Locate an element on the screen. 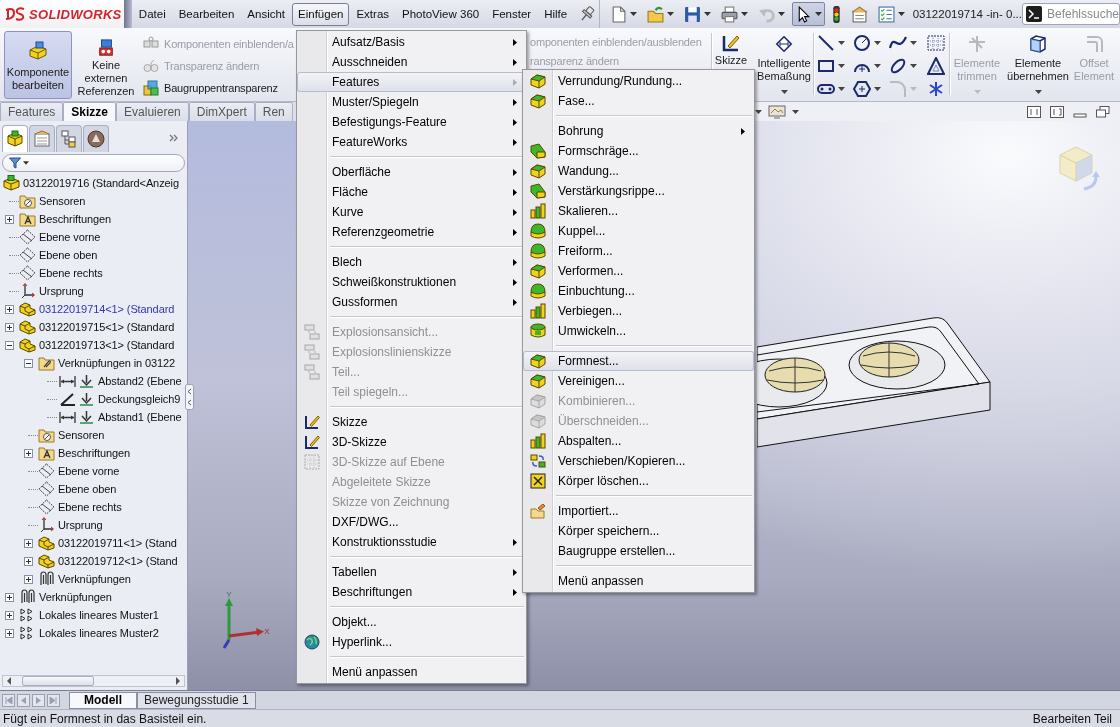 The width and height of the screenshot is (1120, 727). asterisk-icon is located at coordinates (936, 88).